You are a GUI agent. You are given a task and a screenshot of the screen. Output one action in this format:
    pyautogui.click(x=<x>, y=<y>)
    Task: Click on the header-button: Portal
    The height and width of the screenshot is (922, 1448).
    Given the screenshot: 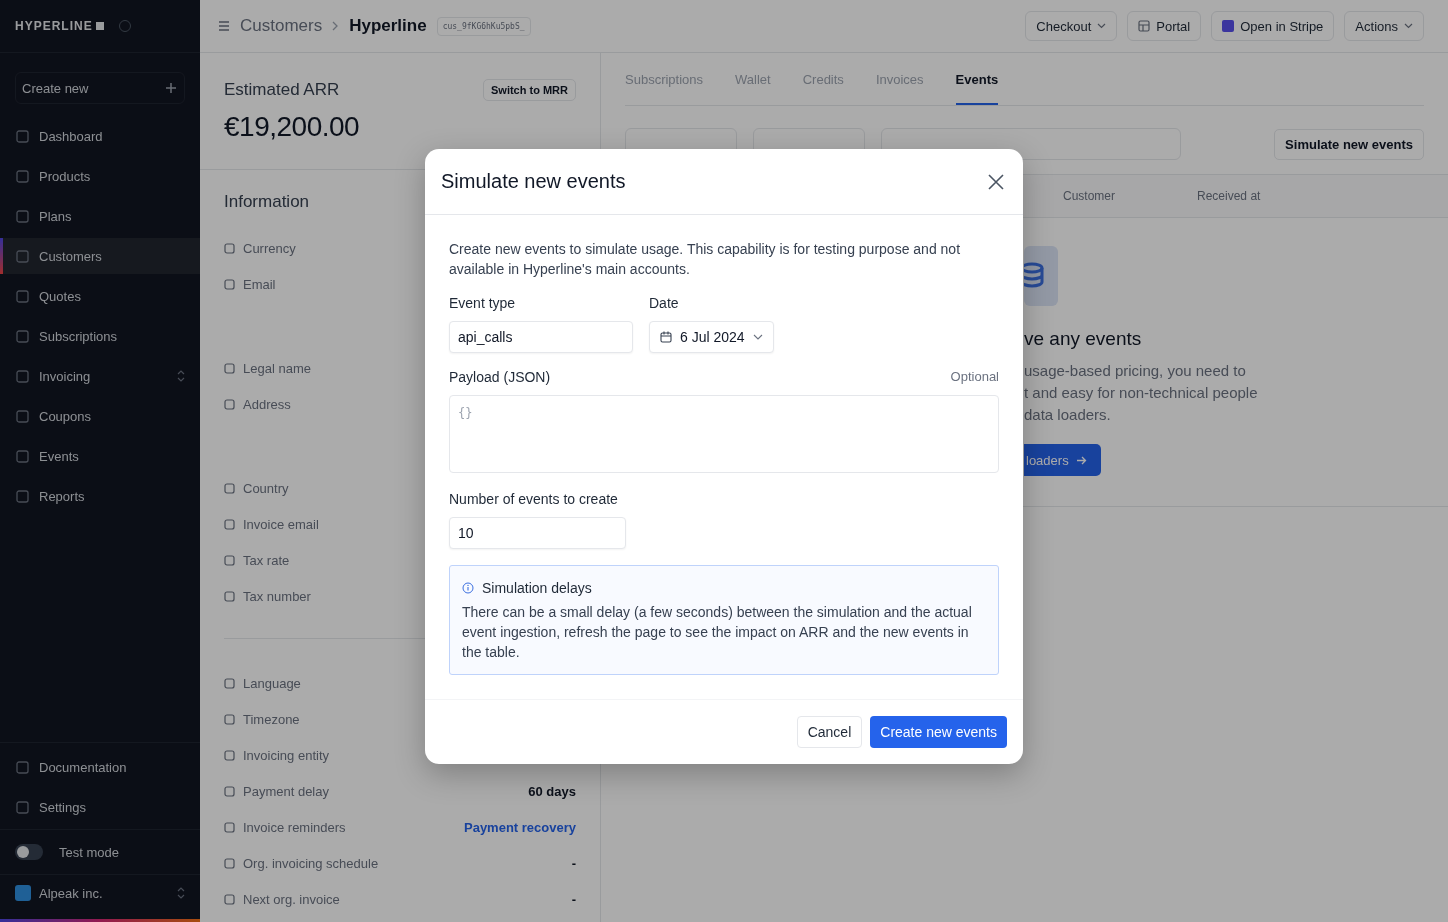 What is the action you would take?
    pyautogui.click(x=1164, y=26)
    